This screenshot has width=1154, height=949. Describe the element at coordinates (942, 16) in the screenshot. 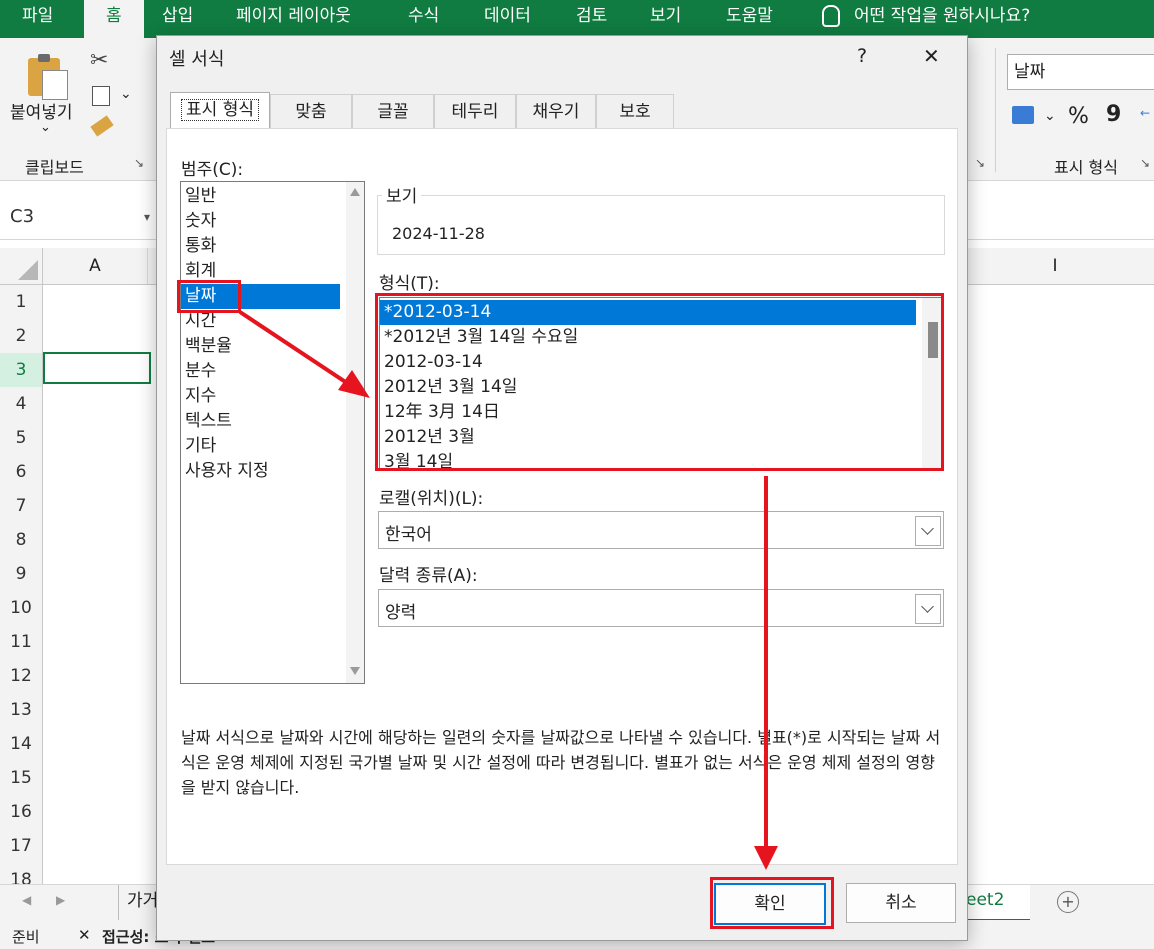

I see `tell-me-text: 어떤 작업을 원하시나요?` at that location.